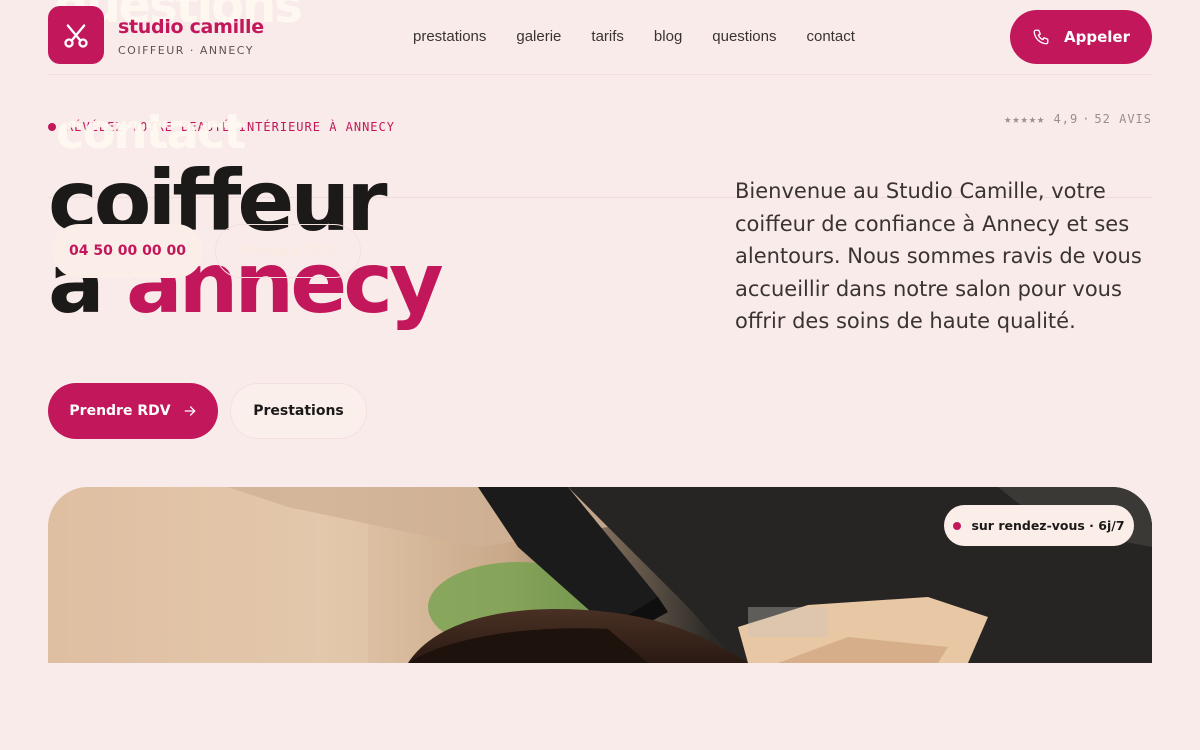  What do you see at coordinates (449, 36) in the screenshot?
I see `nav-link-prestations: prestations` at bounding box center [449, 36].